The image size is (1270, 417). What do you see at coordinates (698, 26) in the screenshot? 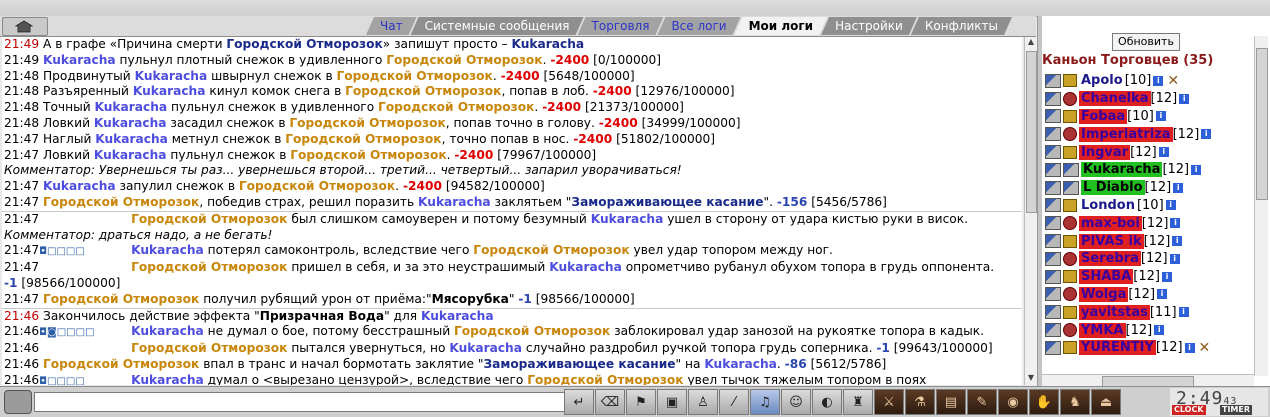
I see `tab-3: Все логи` at bounding box center [698, 26].